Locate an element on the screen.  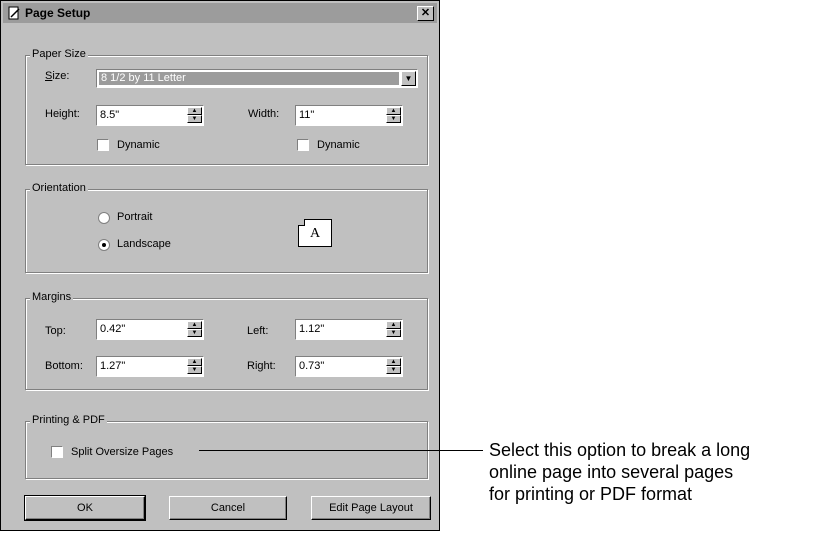
dynamic-width-label: Dynamic is located at coordinates (338, 145).